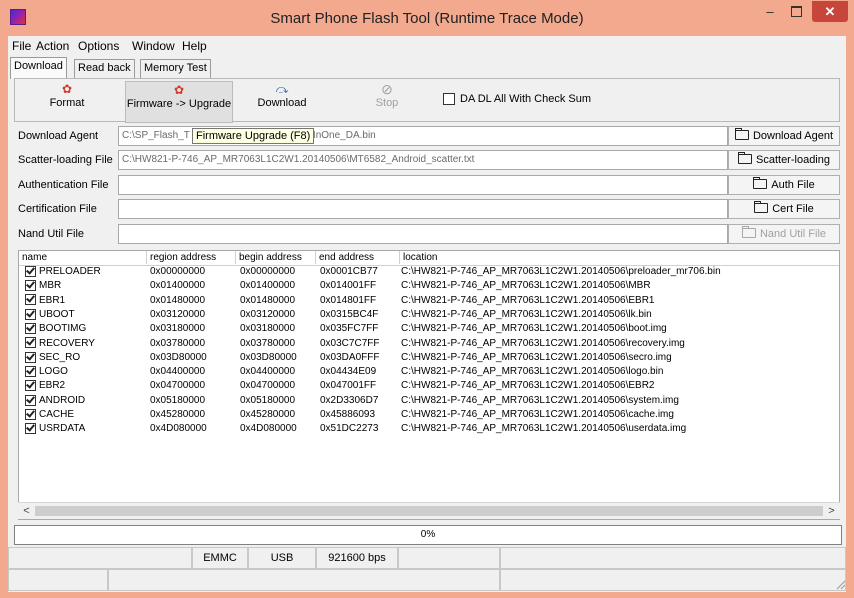 The width and height of the screenshot is (854, 598). I want to click on menu-action: Action, so click(52, 46).